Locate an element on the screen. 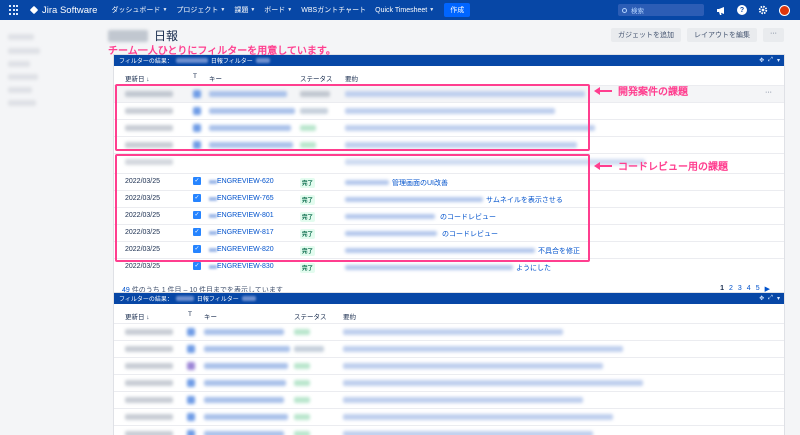 This screenshot has height=435, width=800. megaphone-icon is located at coordinates (721, 10).